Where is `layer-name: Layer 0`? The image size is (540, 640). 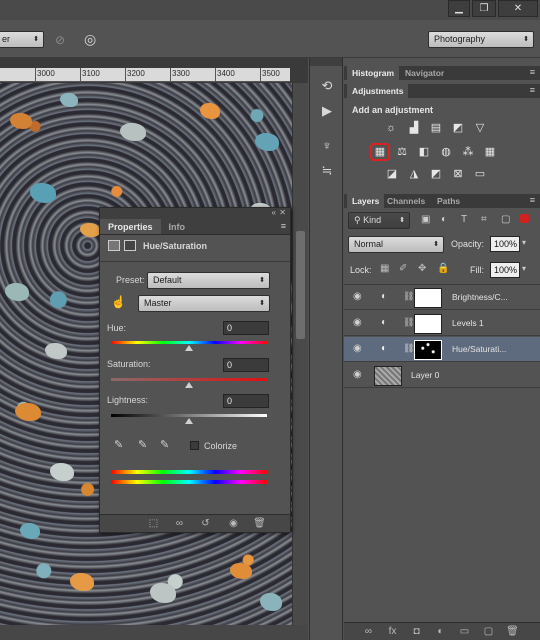 layer-name: Layer 0 is located at coordinates (425, 375).